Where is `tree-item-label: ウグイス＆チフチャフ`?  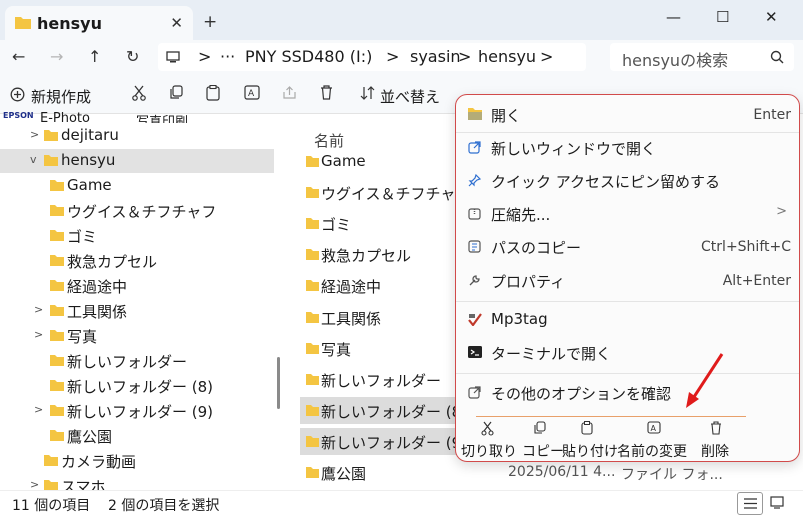 tree-item-label: ウグイス＆チフチャフ is located at coordinates (142, 212).